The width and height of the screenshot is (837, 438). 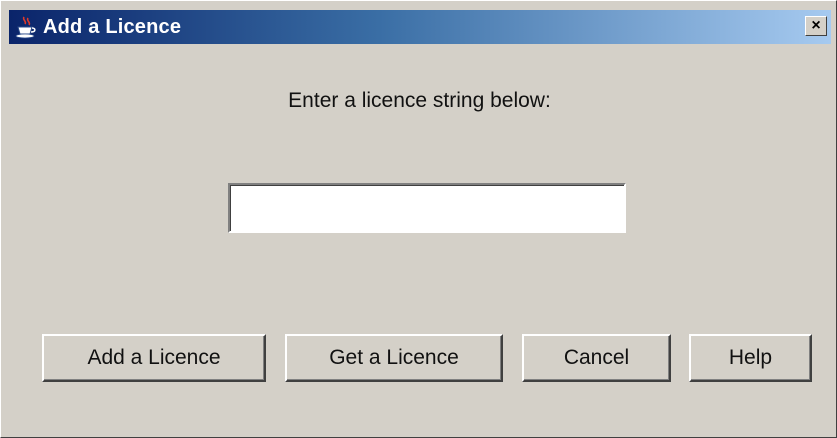 What do you see at coordinates (596, 358) in the screenshot?
I see `cancel-button: Cancel` at bounding box center [596, 358].